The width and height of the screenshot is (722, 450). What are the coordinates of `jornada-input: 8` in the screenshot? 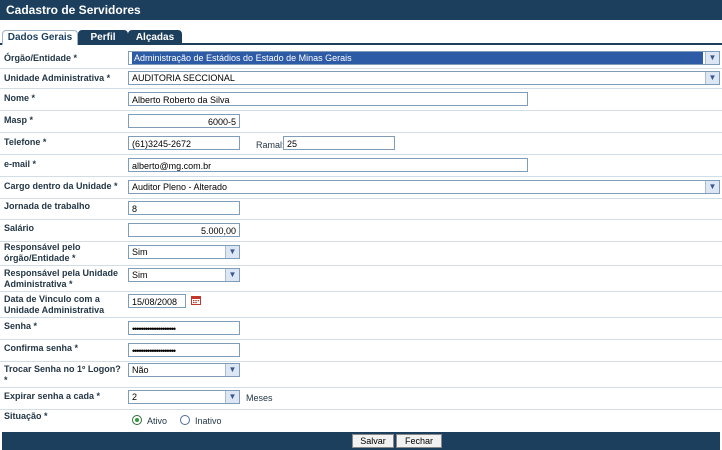 It's located at (184, 208).